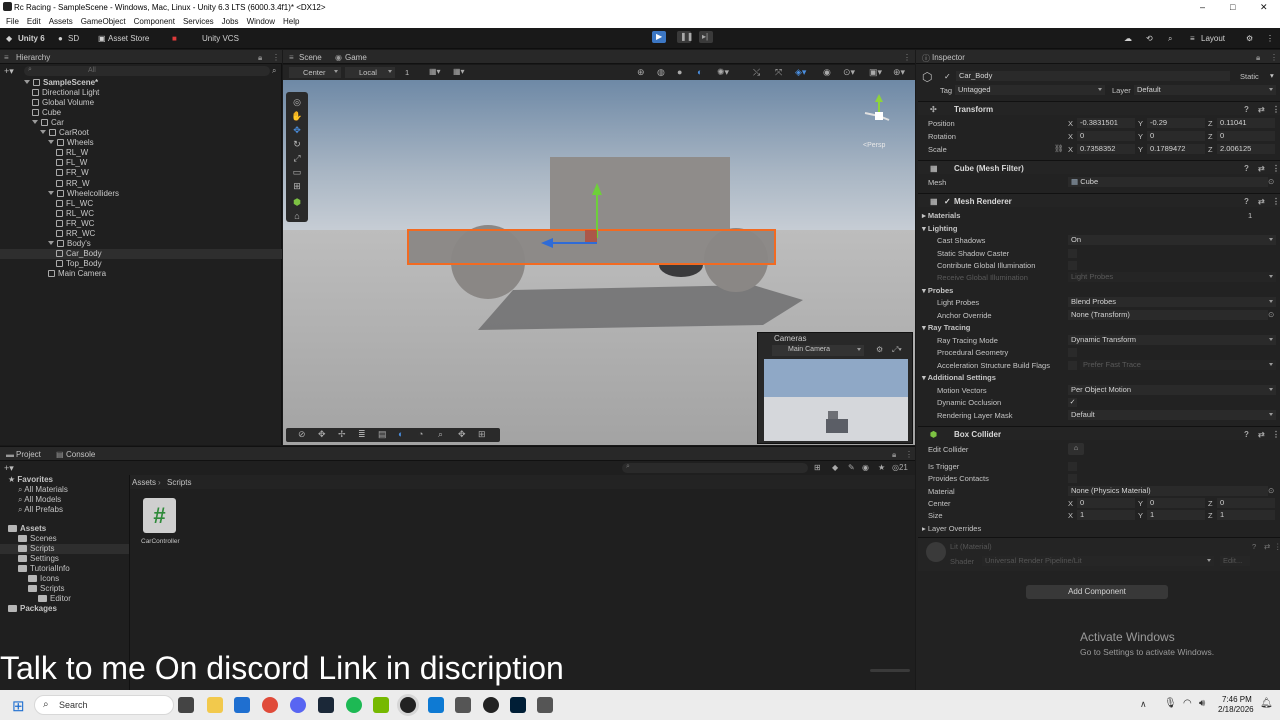 Image resolution: width=1280 pixels, height=720 pixels. I want to click on snap-icon-7: ◔, so click(420, 434).